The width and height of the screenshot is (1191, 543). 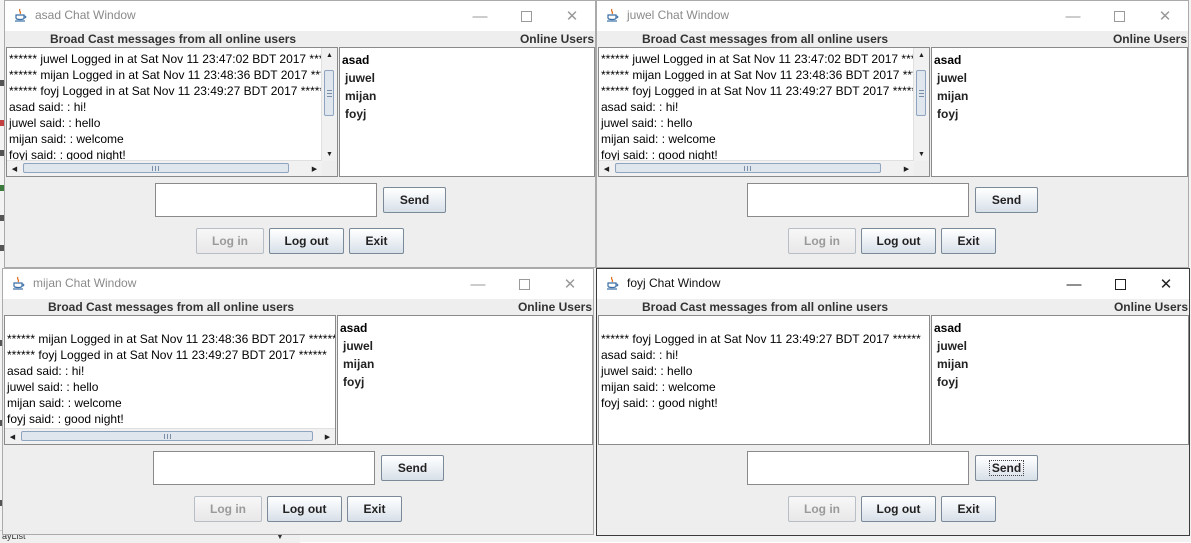 I want to click on title-bar: mijan Chat Window — ✕, so click(x=298, y=284).